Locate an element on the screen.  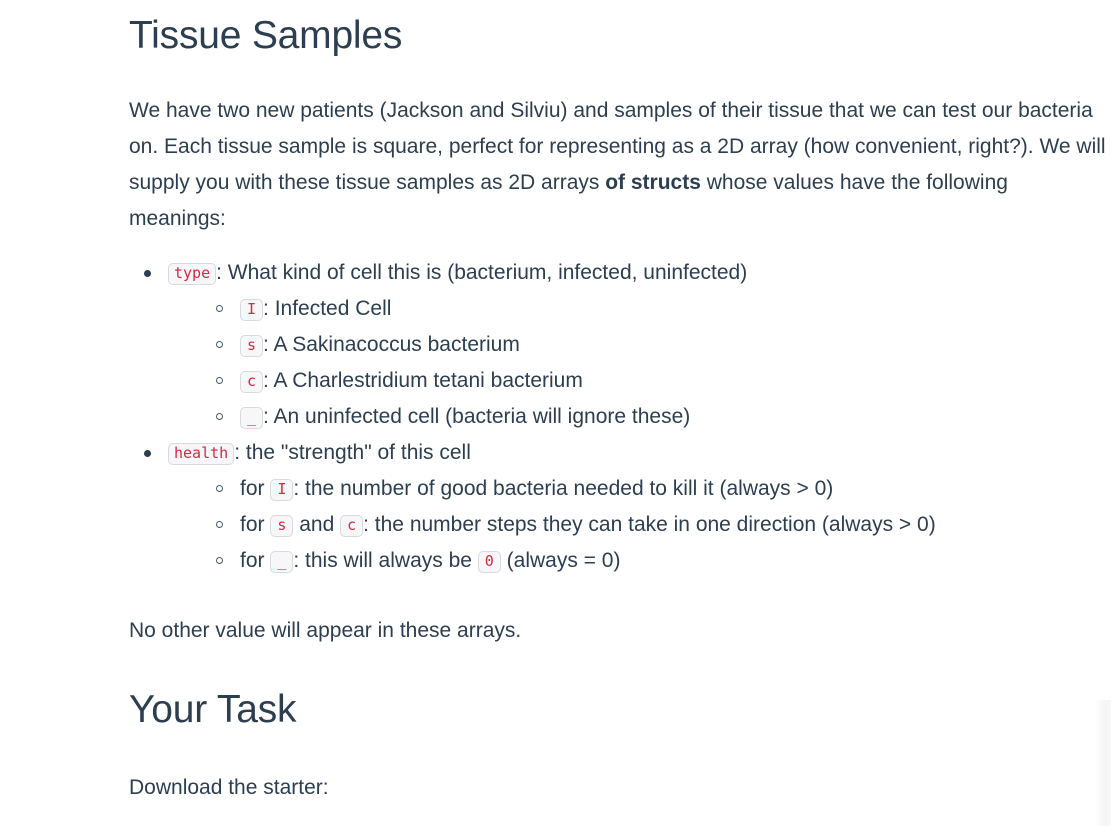
health-uninfected-suffix: (always = 0) is located at coordinates (560, 560).